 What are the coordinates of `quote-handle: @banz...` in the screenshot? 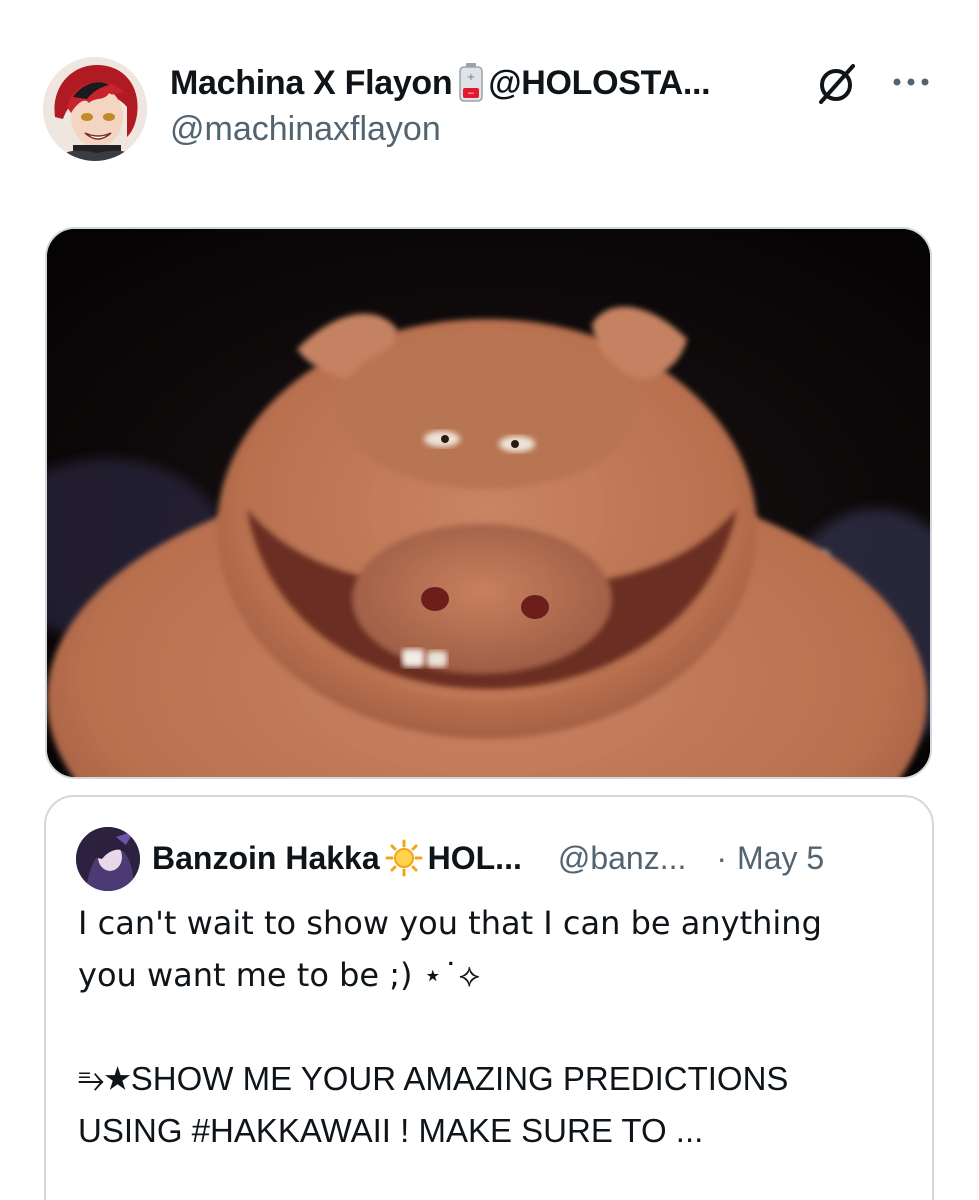 It's located at (622, 858).